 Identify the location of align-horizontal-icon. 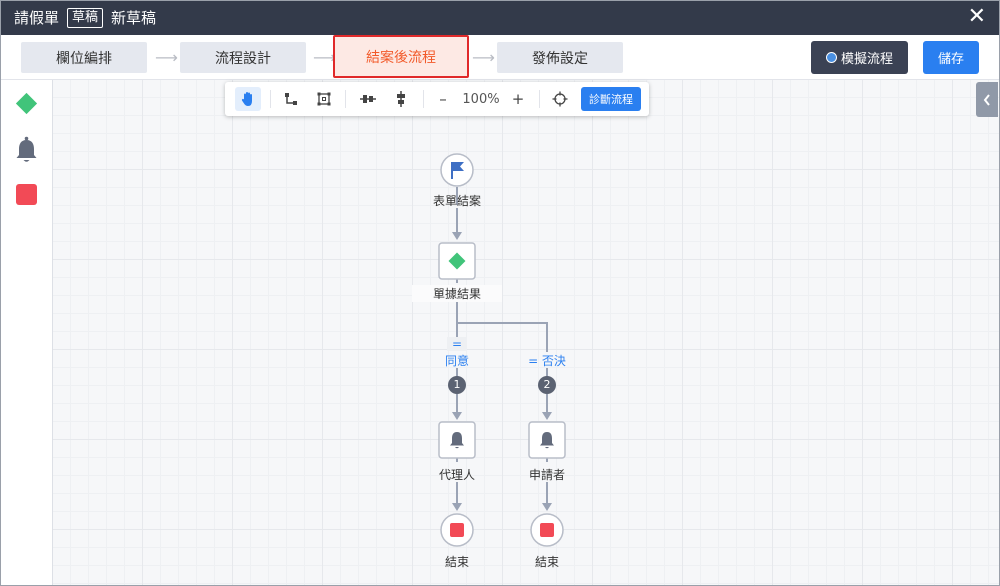
(368, 99).